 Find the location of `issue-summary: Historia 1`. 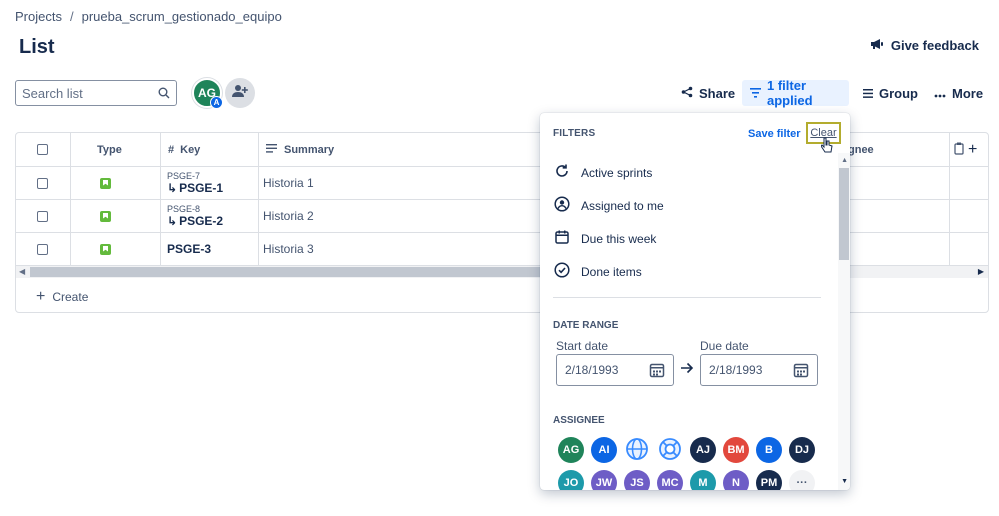

issue-summary: Historia 1 is located at coordinates (288, 183).